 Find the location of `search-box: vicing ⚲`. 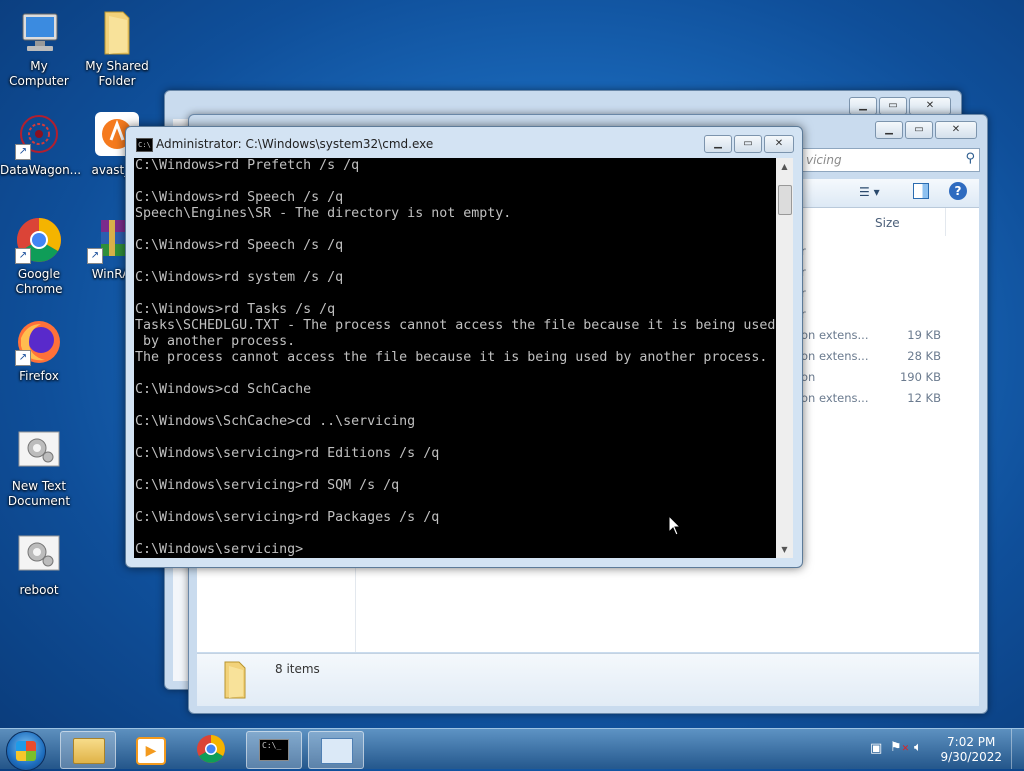

search-box: vicing ⚲ is located at coordinates (890, 160).